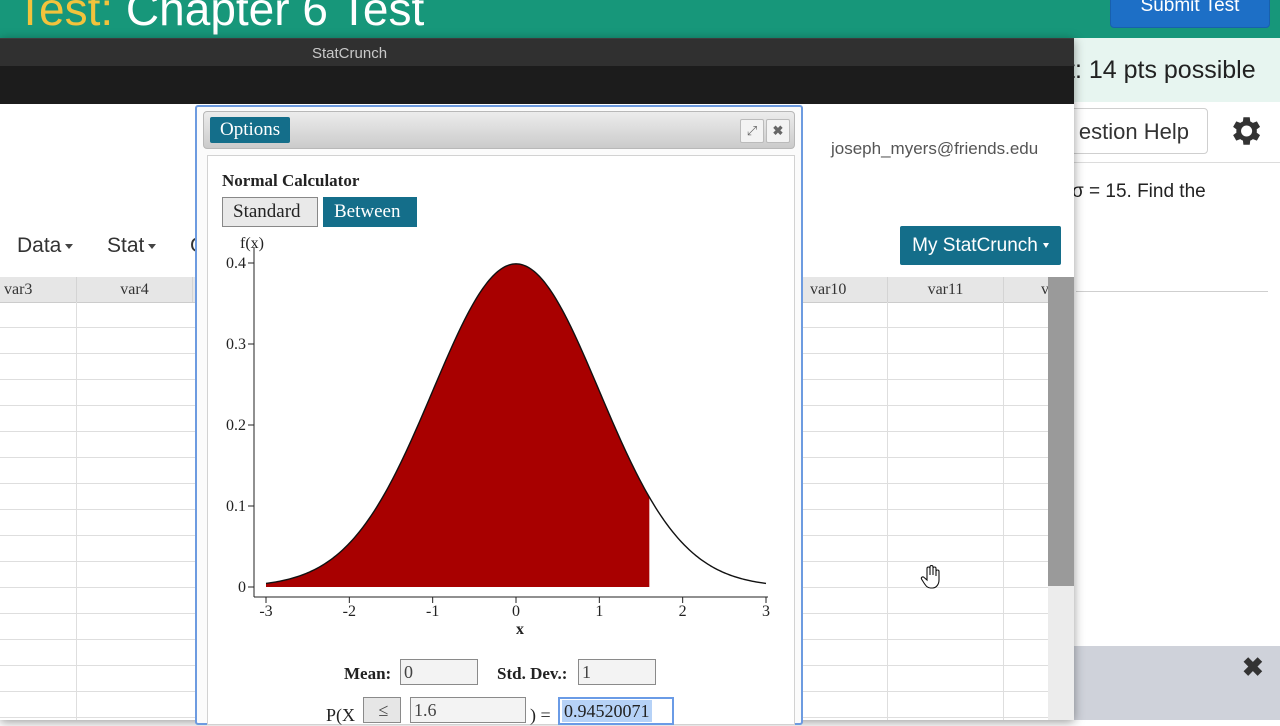 The image size is (1280, 726). Describe the element at coordinates (236, 344) in the screenshot. I see `y-tick-label: 0.3` at that location.